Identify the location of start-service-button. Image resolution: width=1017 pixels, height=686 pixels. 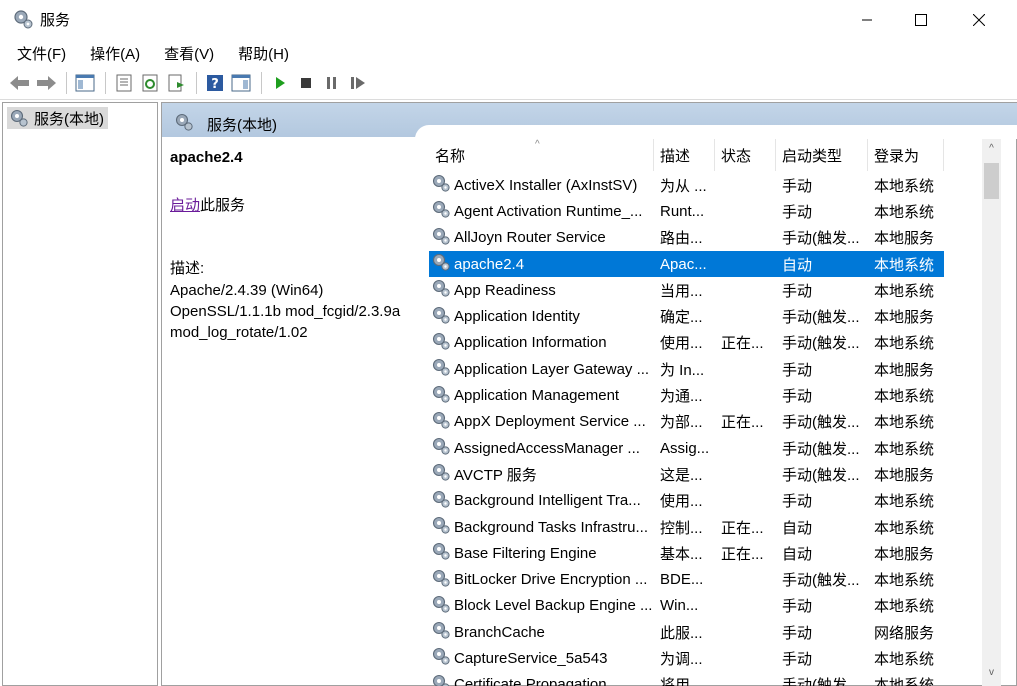
(280, 83).